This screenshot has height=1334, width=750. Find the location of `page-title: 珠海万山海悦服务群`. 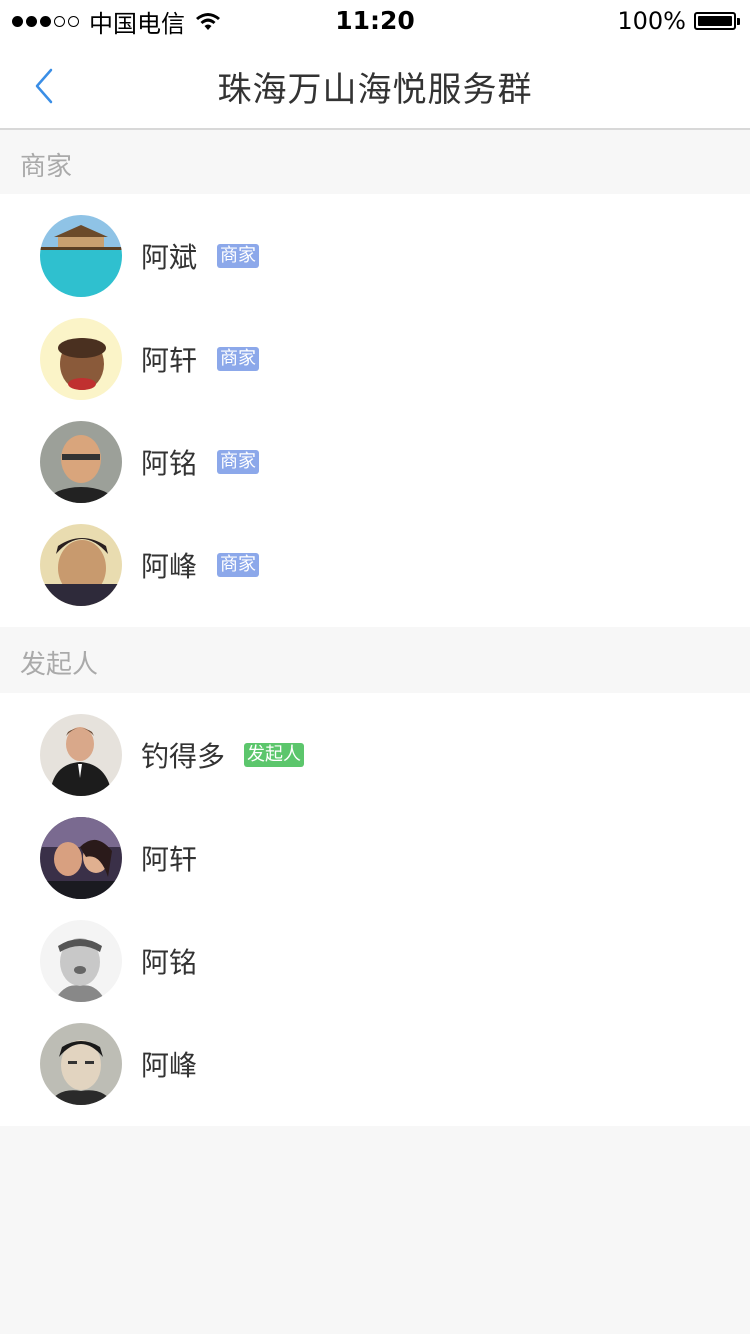

page-title: 珠海万山海悦服务群 is located at coordinates (375, 90).